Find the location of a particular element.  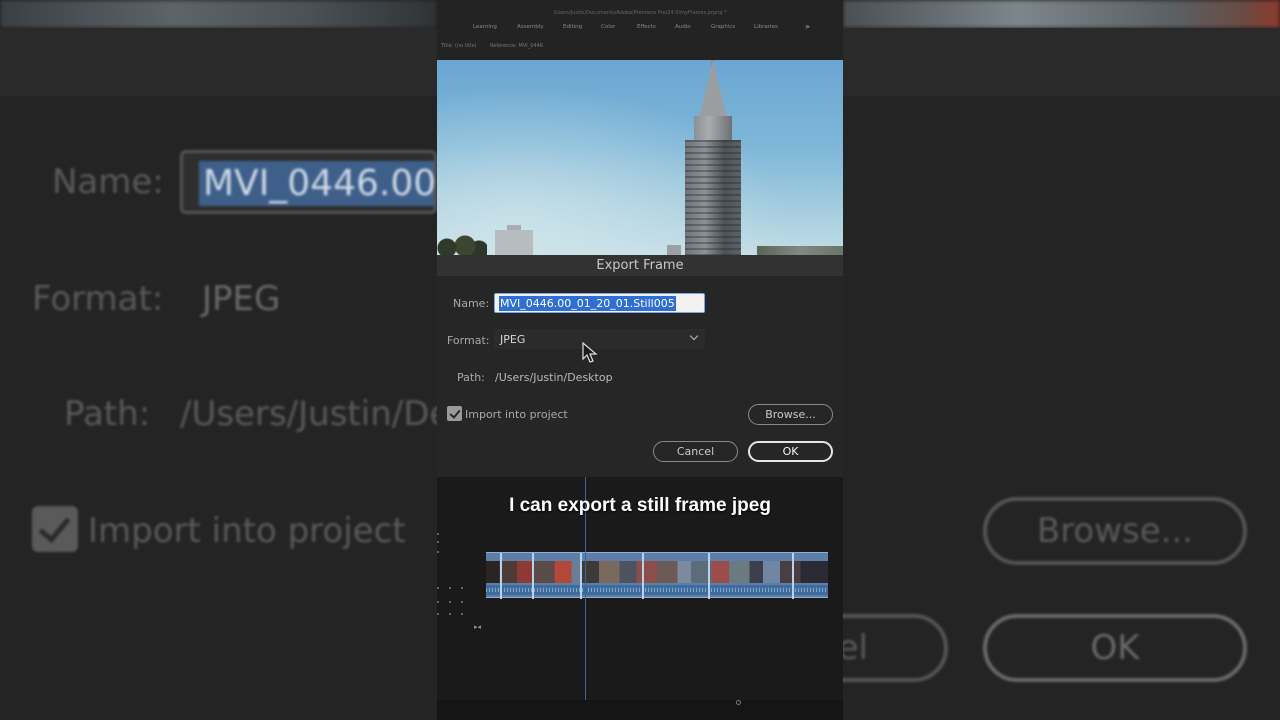

bg-checkbox is located at coordinates (55, 529).